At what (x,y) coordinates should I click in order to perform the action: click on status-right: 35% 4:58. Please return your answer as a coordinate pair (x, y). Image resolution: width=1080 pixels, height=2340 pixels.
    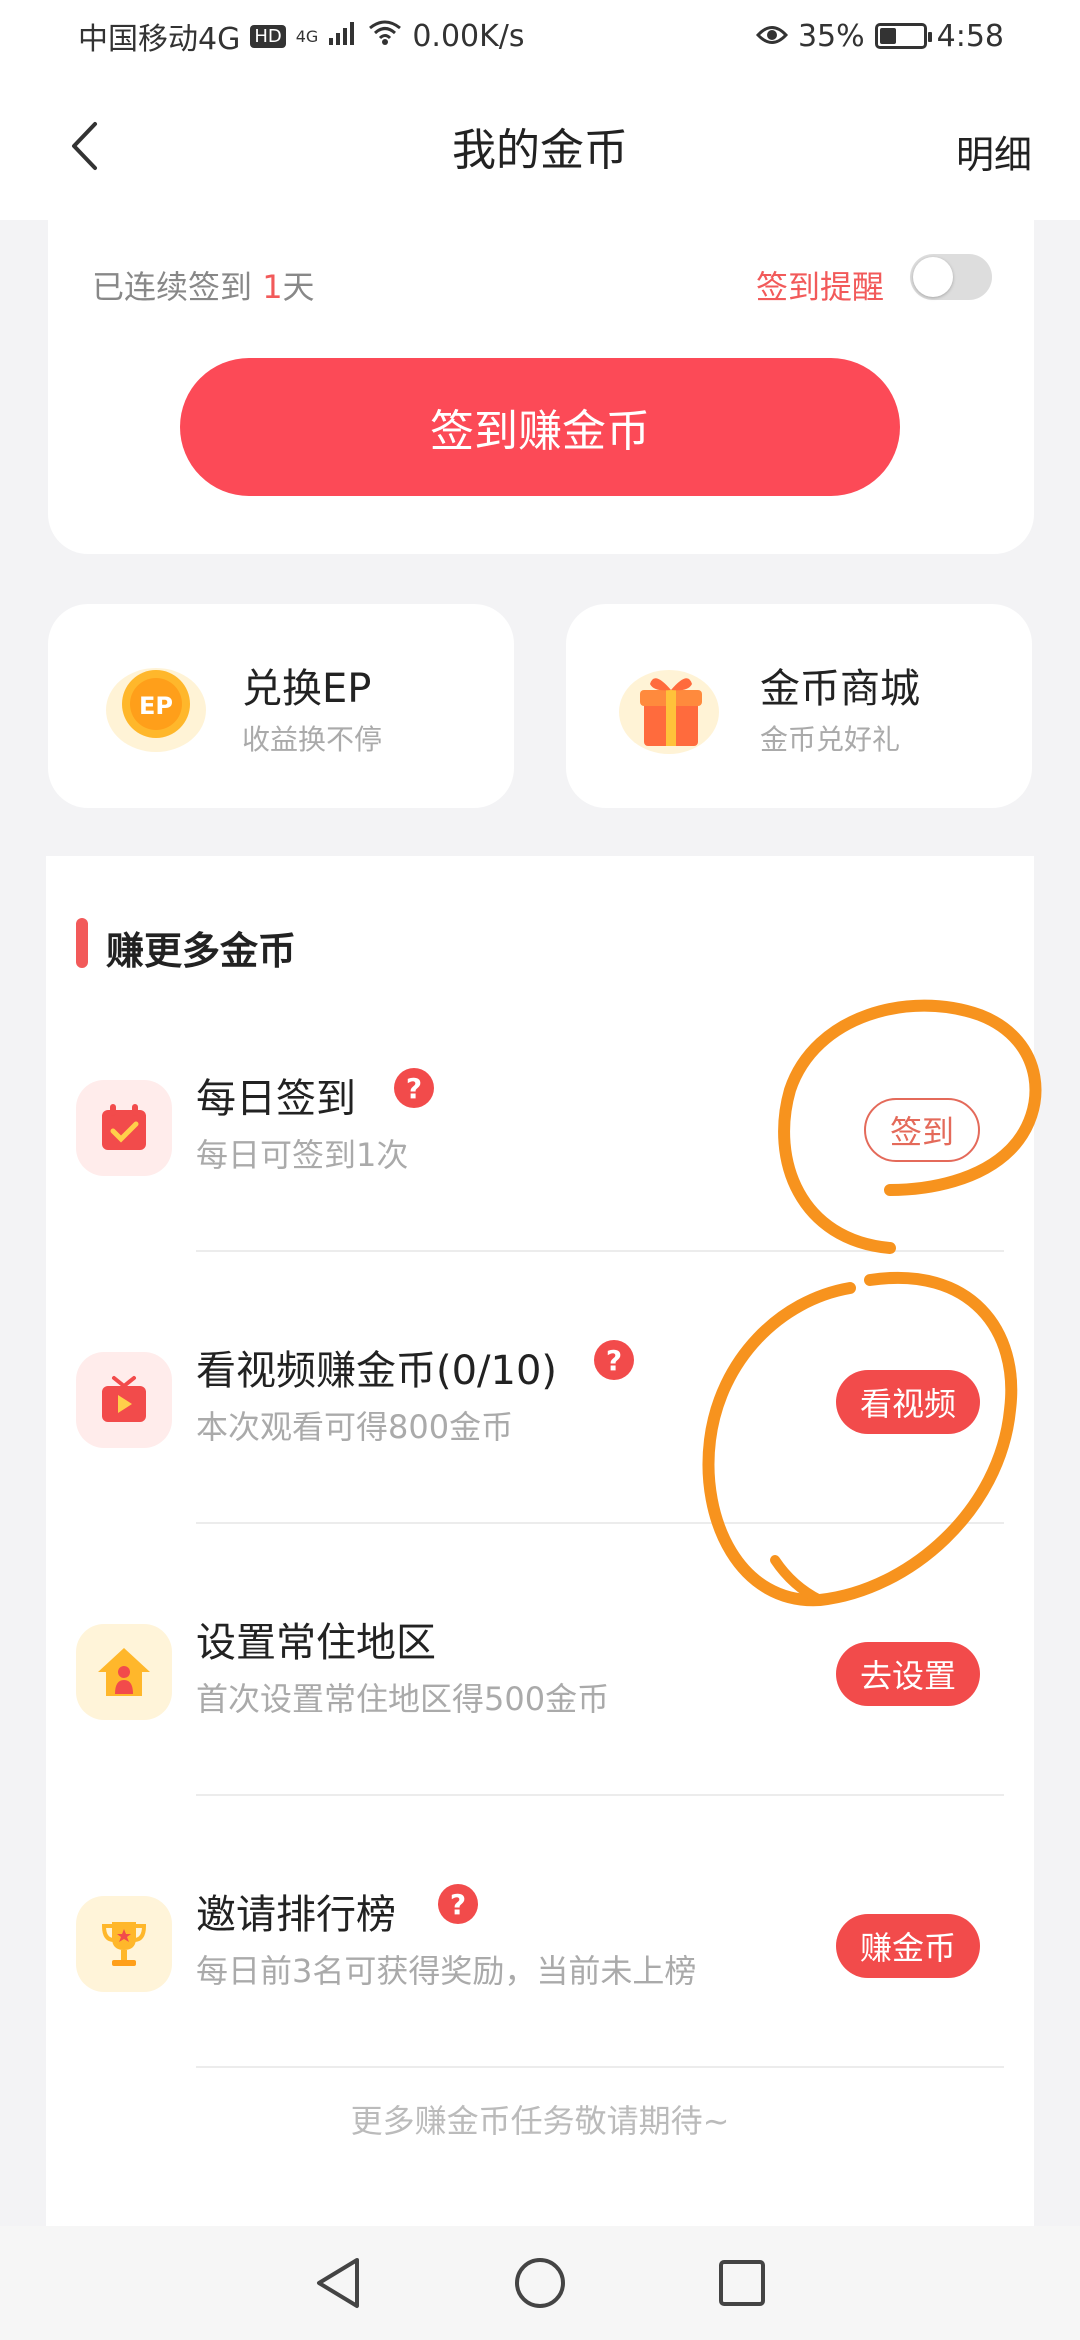
    Looking at the image, I should click on (879, 36).